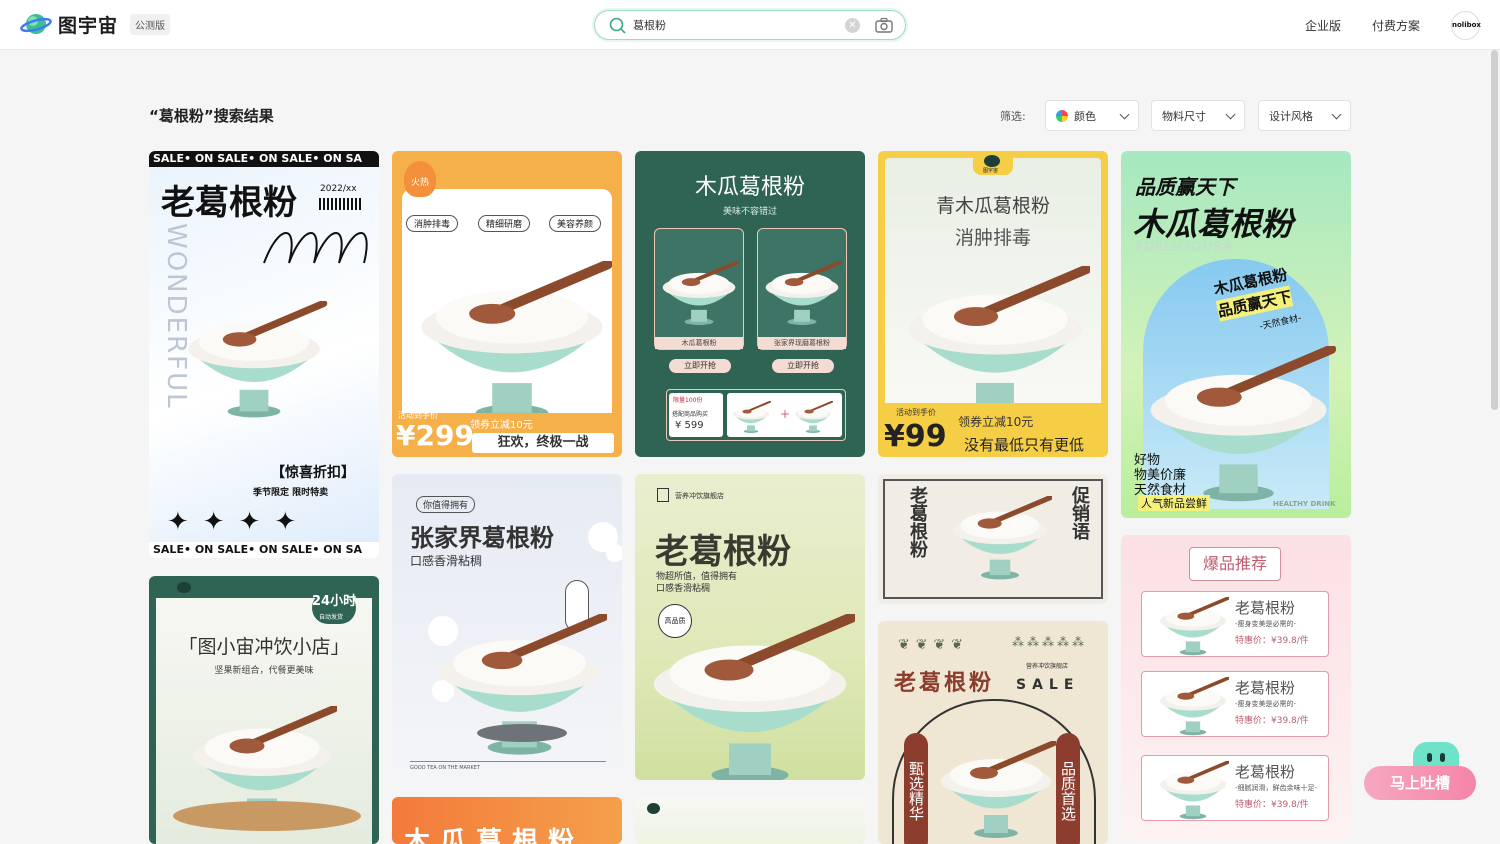 The image size is (1500, 844). I want to click on chevron-down-icon, so click(1336, 114).